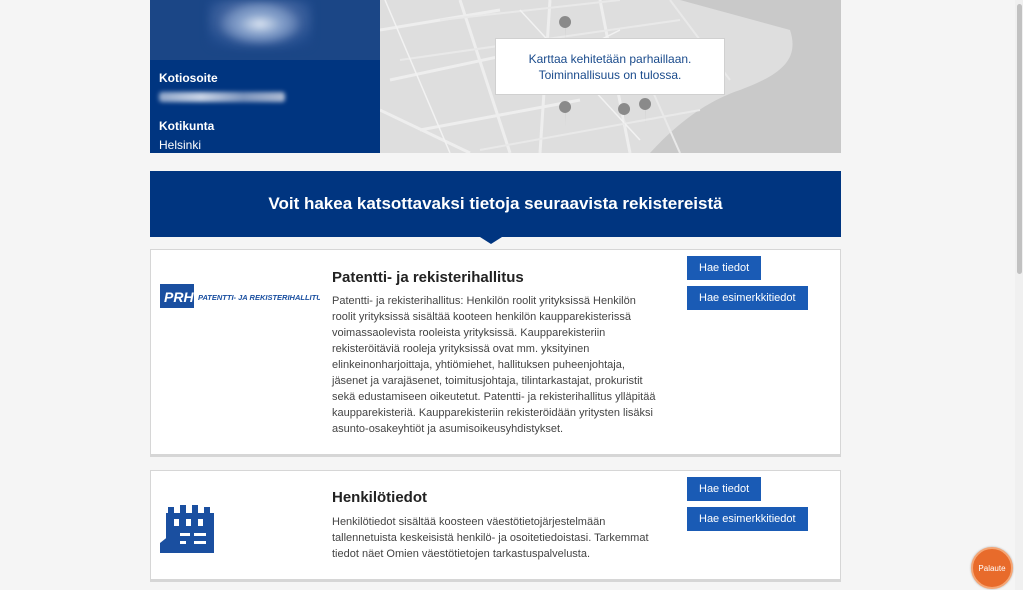  What do you see at coordinates (187, 126) in the screenshot?
I see `home-municipality-label: Kotikunta` at bounding box center [187, 126].